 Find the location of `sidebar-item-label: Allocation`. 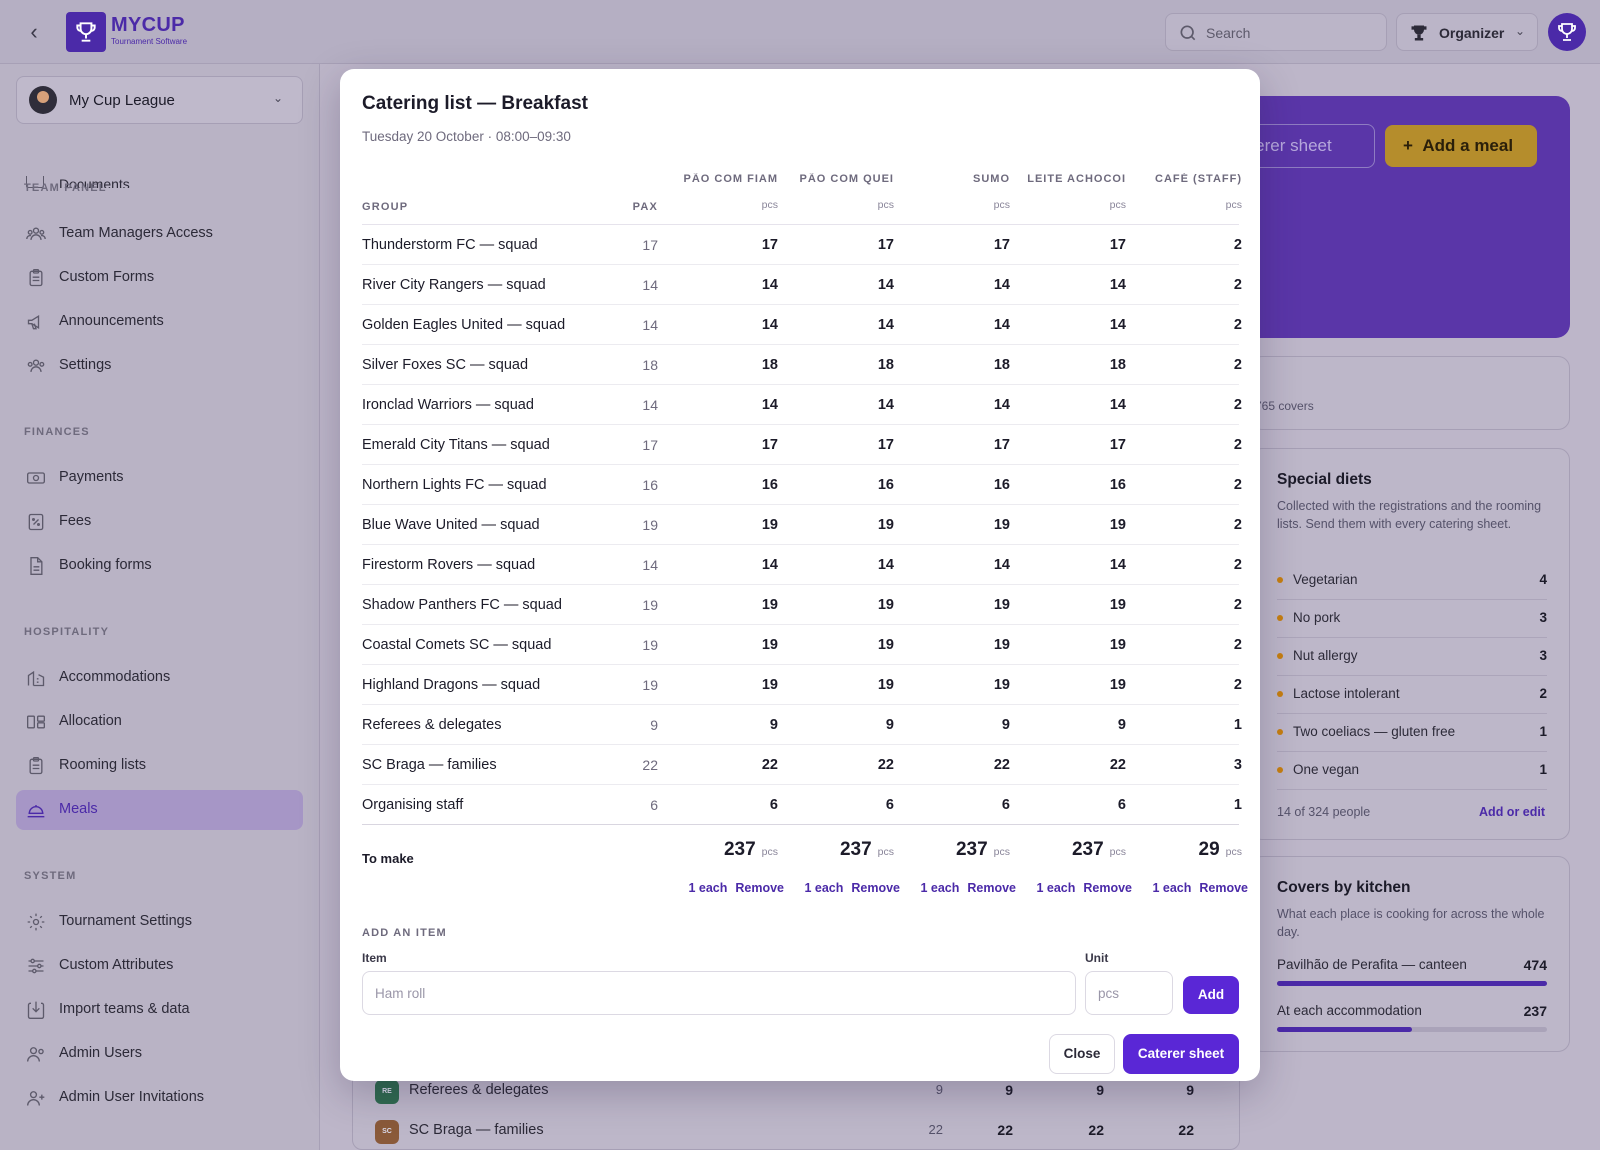

sidebar-item-label: Allocation is located at coordinates (90, 721).